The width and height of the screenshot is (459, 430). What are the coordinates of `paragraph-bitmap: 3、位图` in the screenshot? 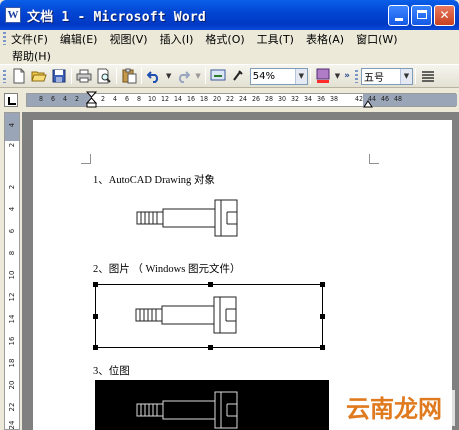 It's located at (111, 370).